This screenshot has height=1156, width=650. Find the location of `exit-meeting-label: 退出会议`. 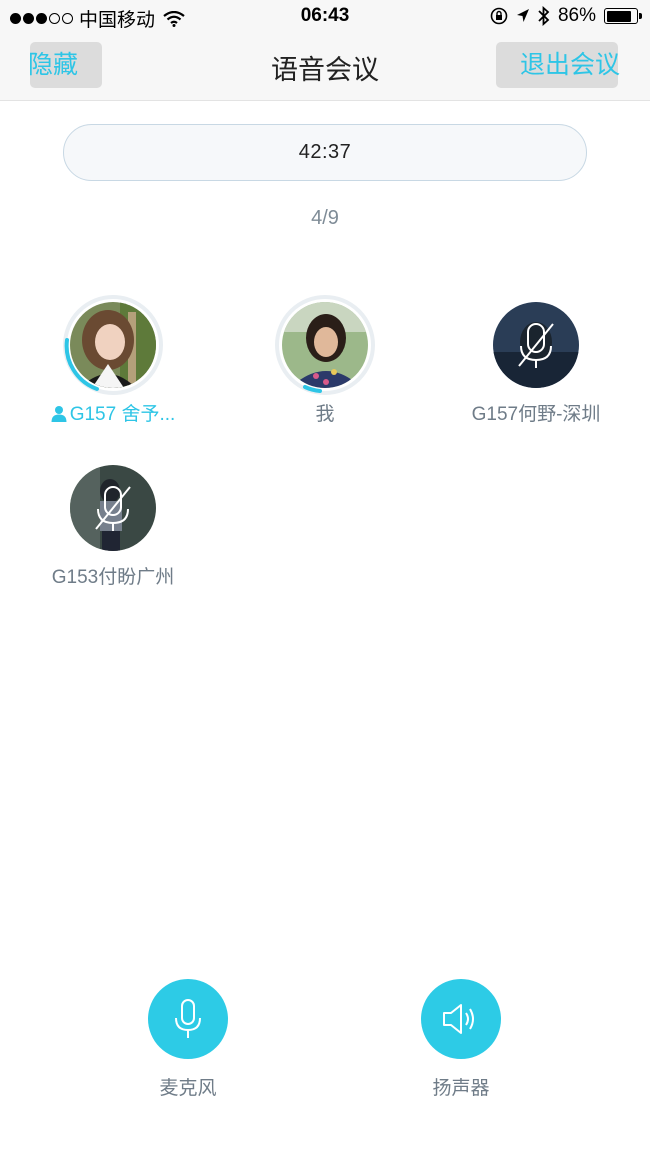

exit-meeting-label: 退出会议 is located at coordinates (570, 65).